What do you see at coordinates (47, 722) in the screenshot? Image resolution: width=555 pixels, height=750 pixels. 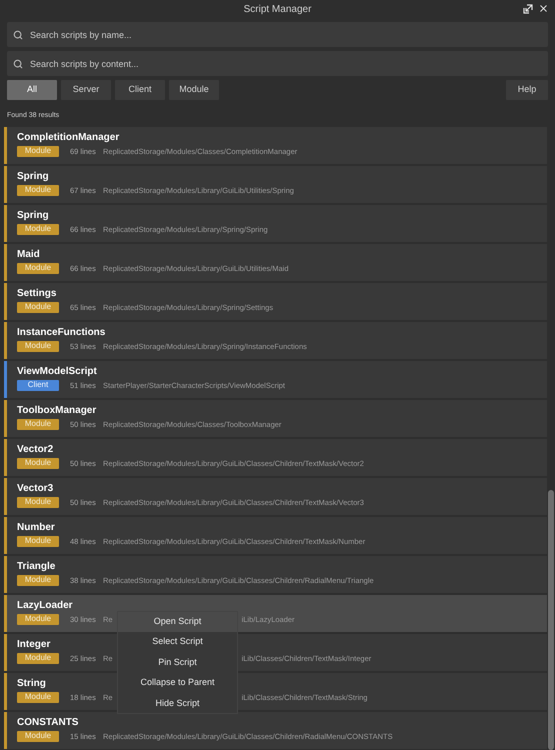 I see `script-name: CONSTANTS` at bounding box center [47, 722].